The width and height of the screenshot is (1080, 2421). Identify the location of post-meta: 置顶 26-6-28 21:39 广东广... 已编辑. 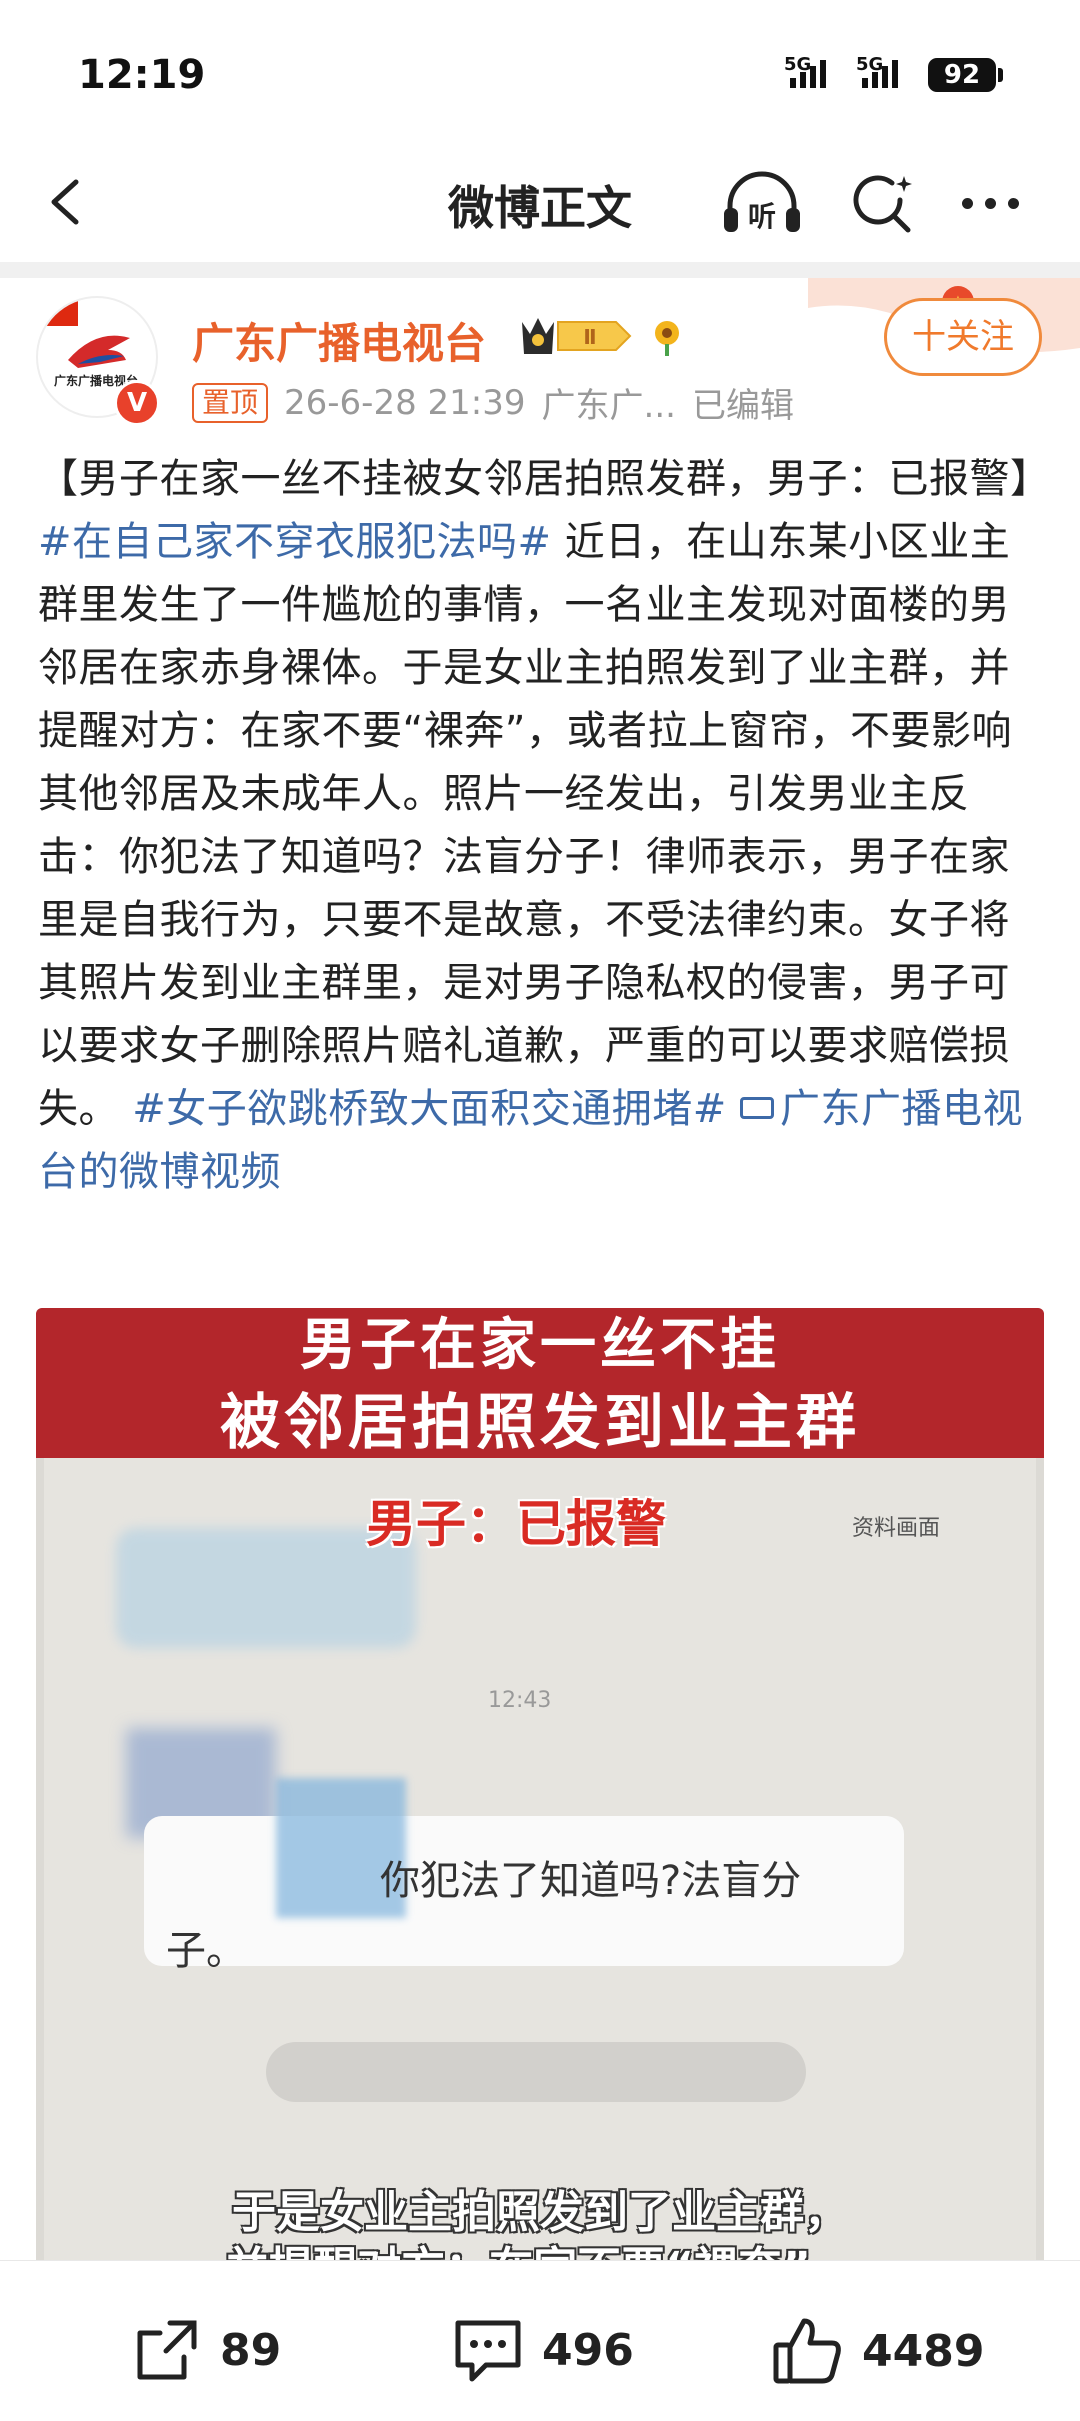
(493, 402).